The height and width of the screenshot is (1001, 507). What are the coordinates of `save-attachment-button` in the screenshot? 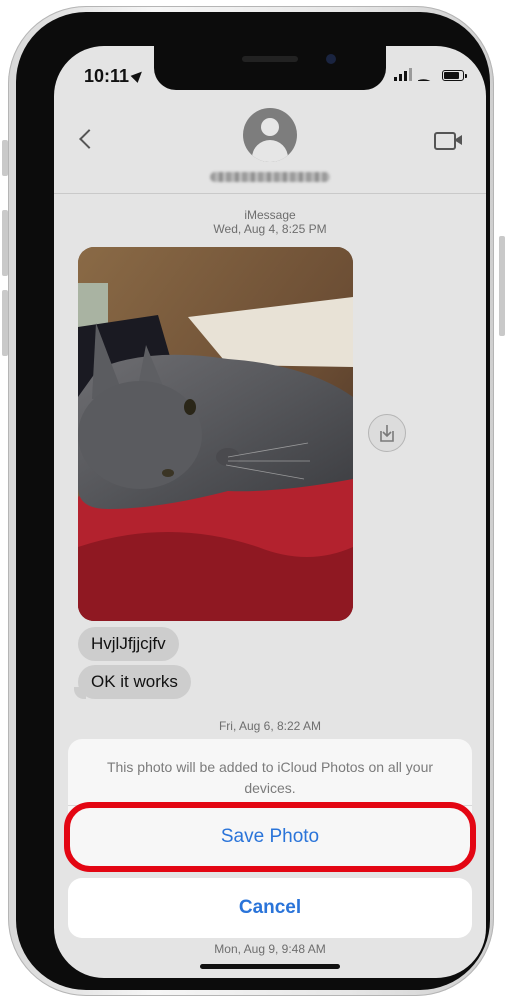 It's located at (387, 433).